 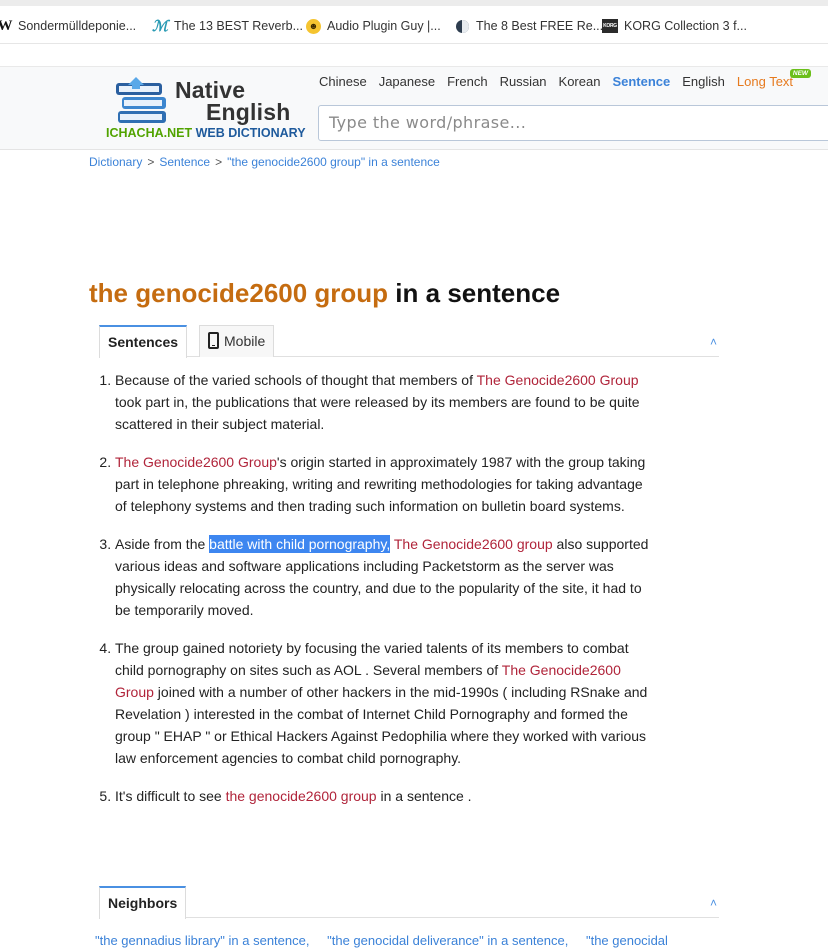 I want to click on tab-mobile: Mobile, so click(x=237, y=341).